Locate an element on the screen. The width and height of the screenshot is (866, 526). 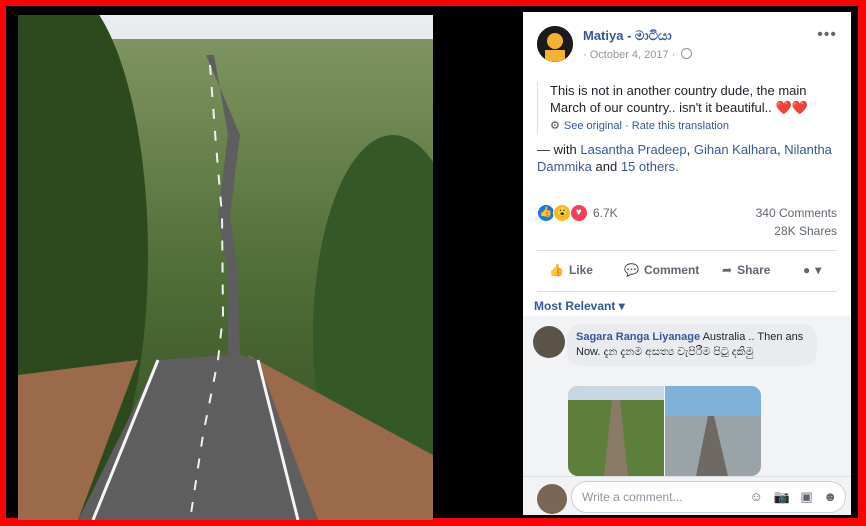
and-text: and is located at coordinates (606, 166).